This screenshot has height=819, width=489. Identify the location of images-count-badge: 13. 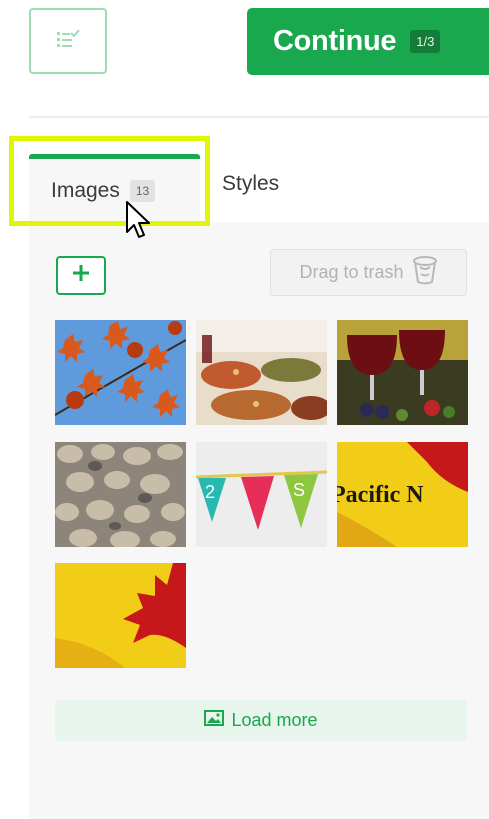
(142, 190).